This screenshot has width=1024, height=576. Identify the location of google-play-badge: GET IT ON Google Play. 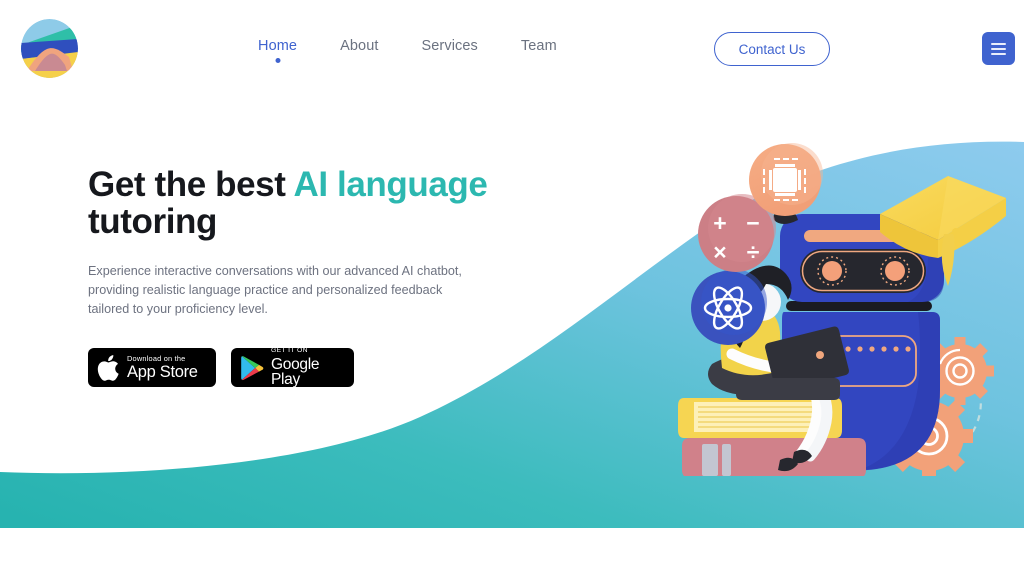
(292, 367).